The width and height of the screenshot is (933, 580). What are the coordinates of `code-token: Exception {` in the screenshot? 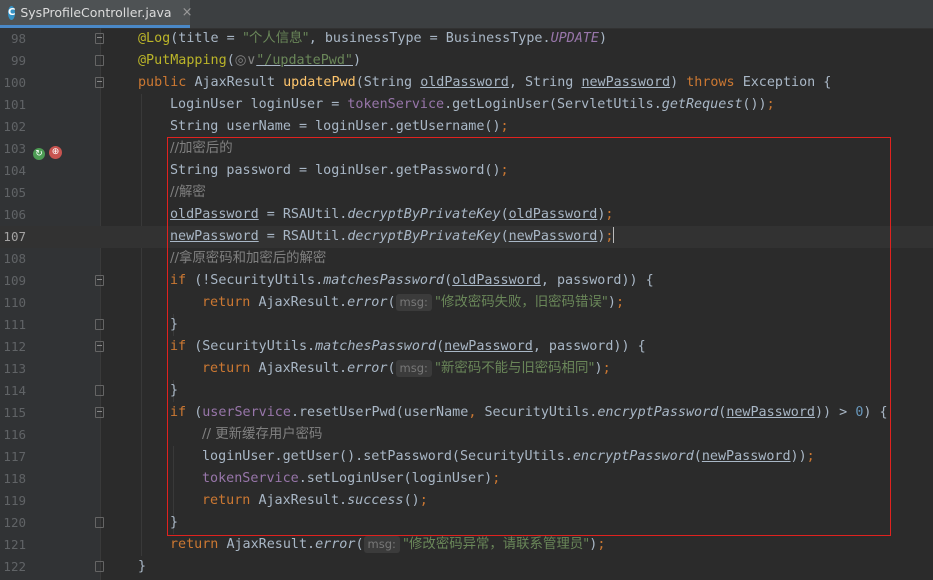 It's located at (787, 82).